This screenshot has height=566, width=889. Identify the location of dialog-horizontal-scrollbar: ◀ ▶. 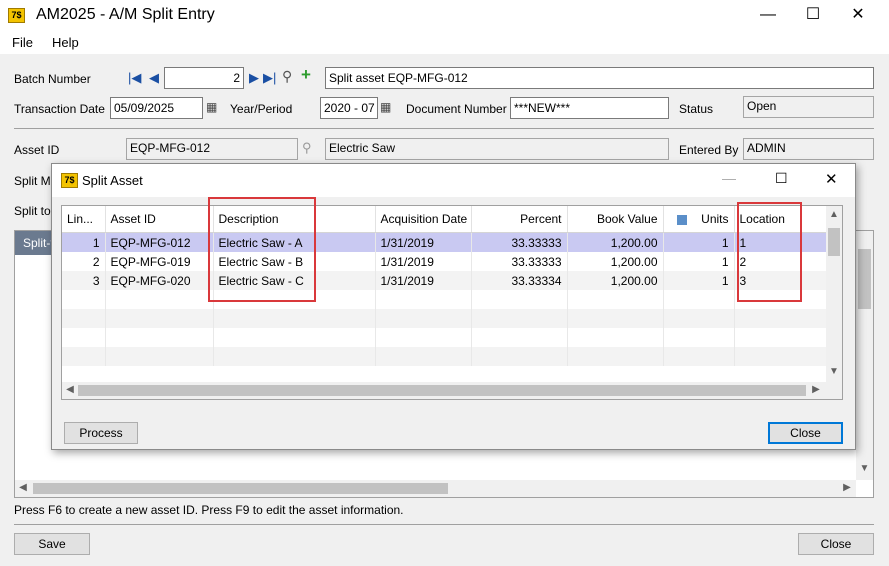
(452, 390).